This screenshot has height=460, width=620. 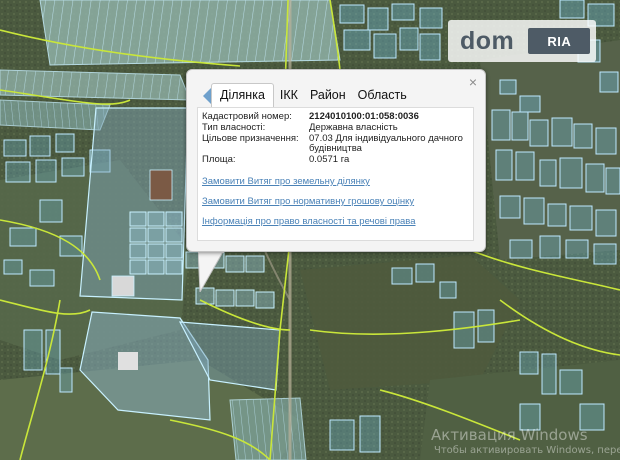 I want to click on tab-parcel: Ділянка, so click(x=242, y=96).